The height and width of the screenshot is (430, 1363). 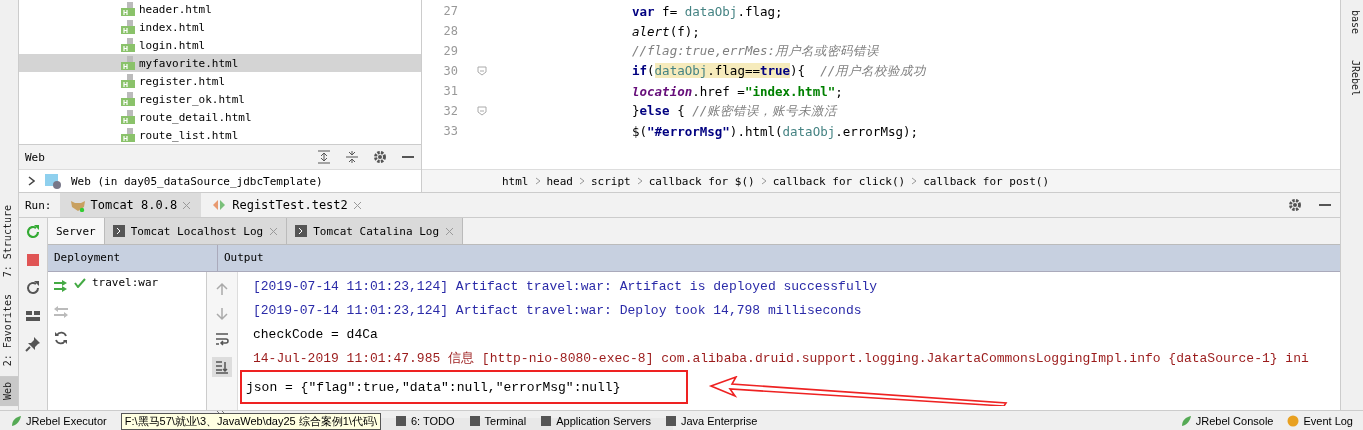 I want to click on line-number: 31, so click(x=450, y=91).